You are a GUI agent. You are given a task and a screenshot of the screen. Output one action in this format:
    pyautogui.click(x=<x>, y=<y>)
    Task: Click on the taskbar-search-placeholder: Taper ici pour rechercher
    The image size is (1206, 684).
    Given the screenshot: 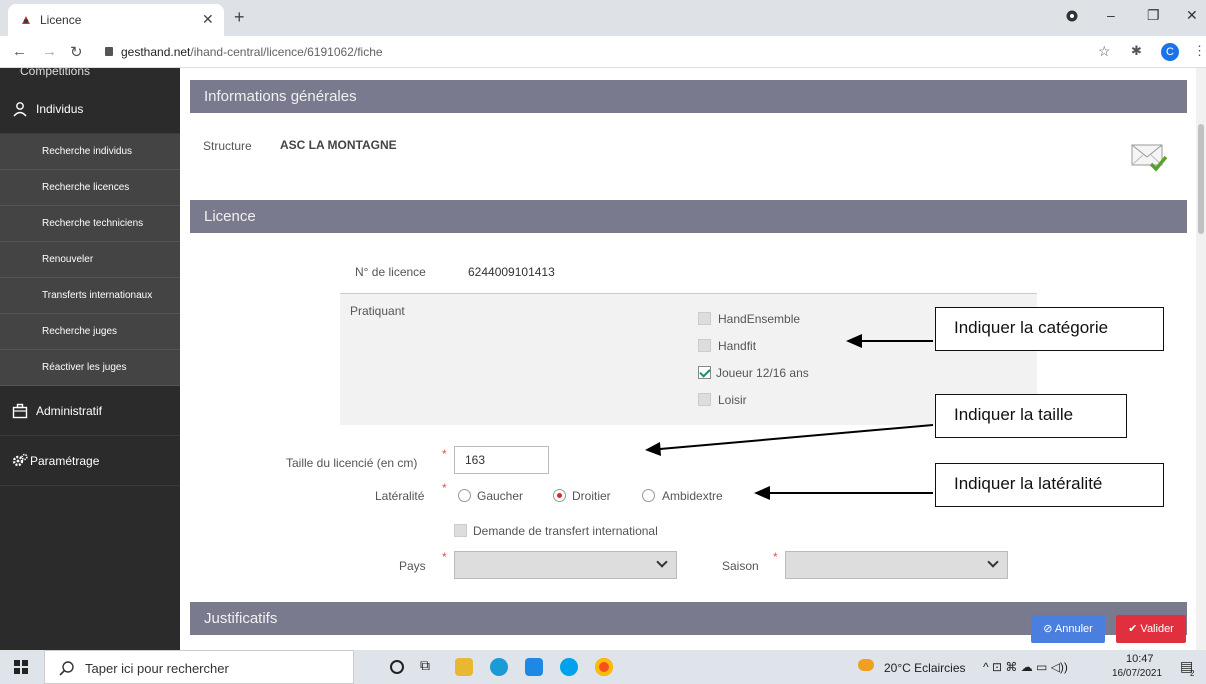 What is the action you would take?
    pyautogui.click(x=157, y=668)
    